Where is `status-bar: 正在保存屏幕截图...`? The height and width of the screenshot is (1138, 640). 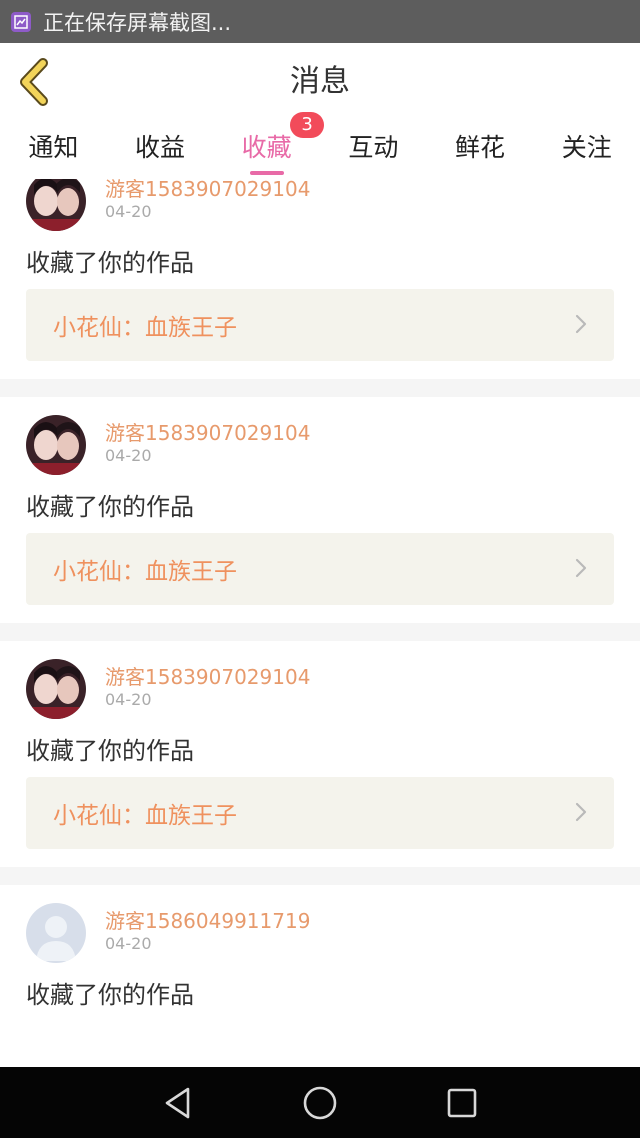
status-bar: 正在保存屏幕截图... is located at coordinates (320, 21).